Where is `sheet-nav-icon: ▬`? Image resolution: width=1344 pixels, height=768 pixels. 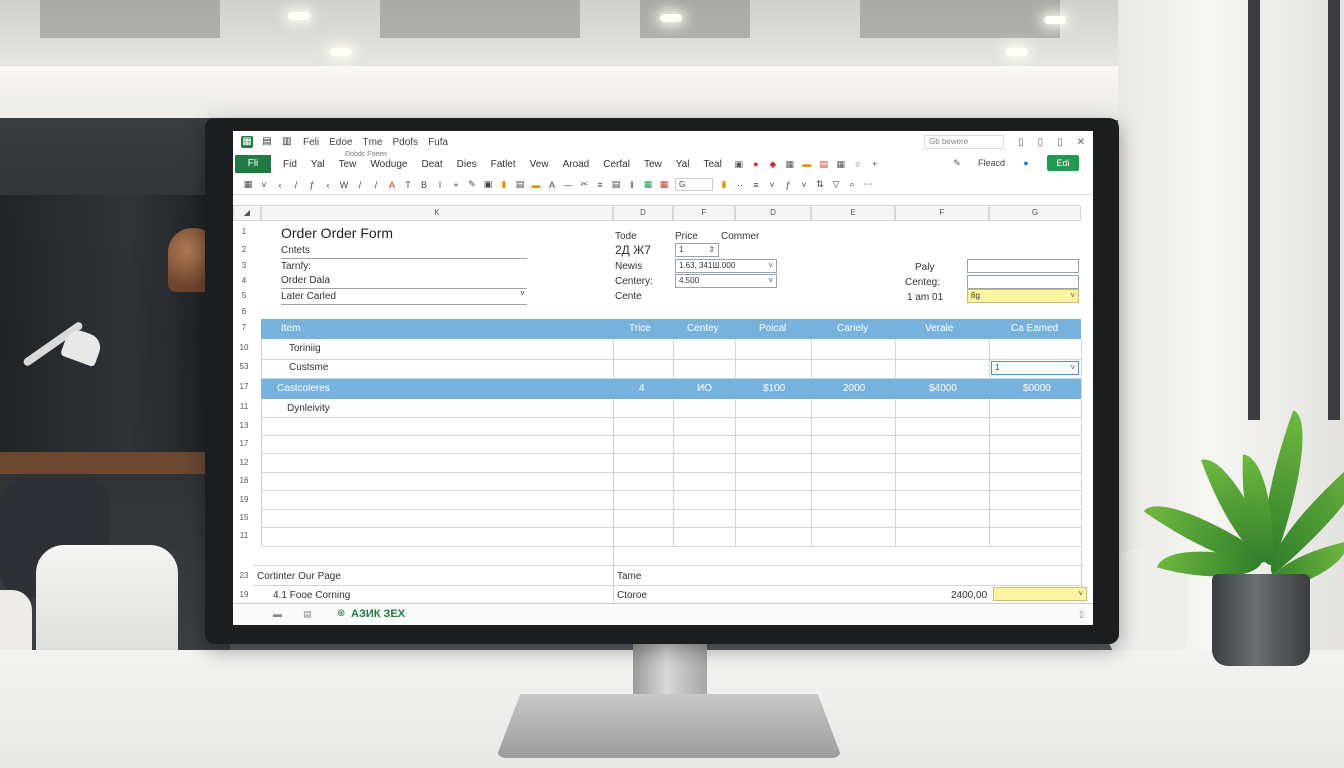 sheet-nav-icon: ▬ is located at coordinates (277, 614).